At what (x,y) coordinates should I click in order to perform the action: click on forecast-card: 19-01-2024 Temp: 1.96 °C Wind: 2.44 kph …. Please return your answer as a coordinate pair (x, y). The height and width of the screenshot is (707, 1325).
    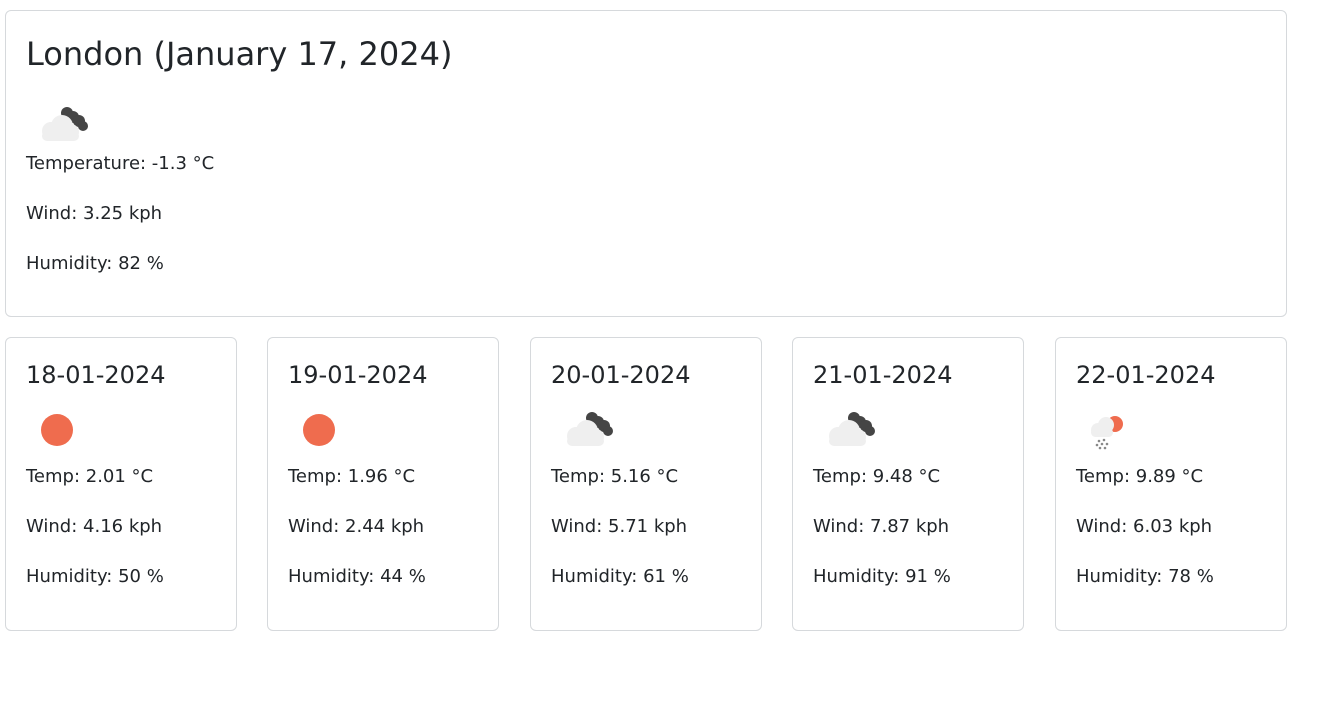
    Looking at the image, I should click on (383, 484).